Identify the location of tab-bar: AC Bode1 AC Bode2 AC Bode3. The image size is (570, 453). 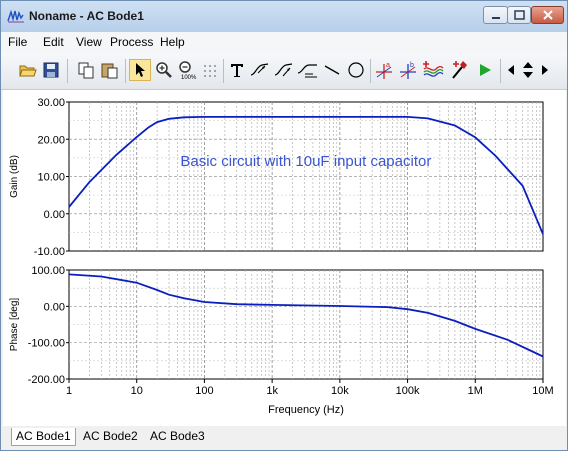
(284, 438).